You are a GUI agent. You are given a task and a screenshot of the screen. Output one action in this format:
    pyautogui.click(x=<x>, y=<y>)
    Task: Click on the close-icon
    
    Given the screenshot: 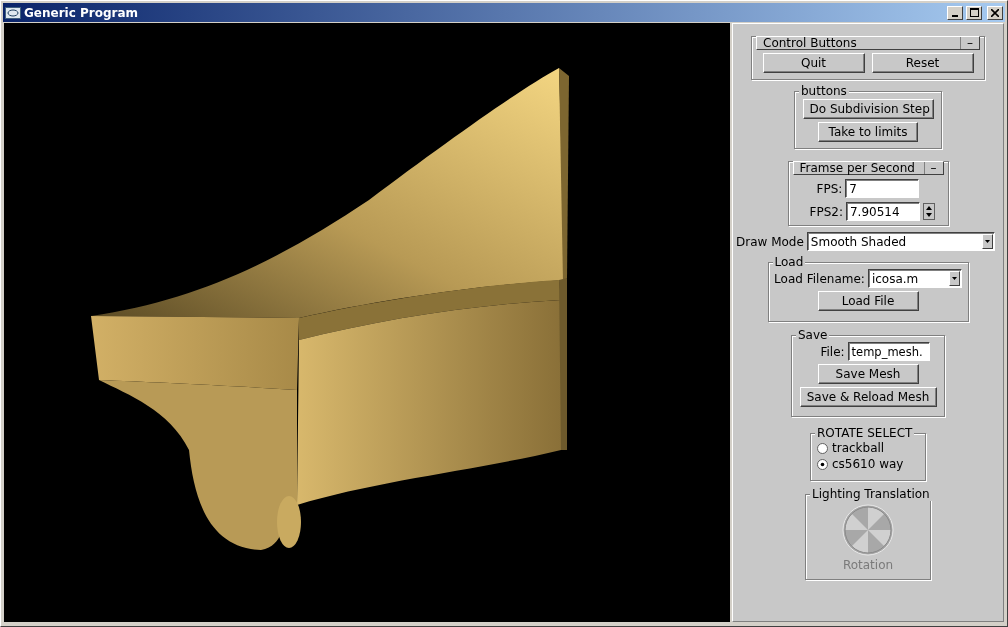 What is the action you would take?
    pyautogui.click(x=995, y=12)
    